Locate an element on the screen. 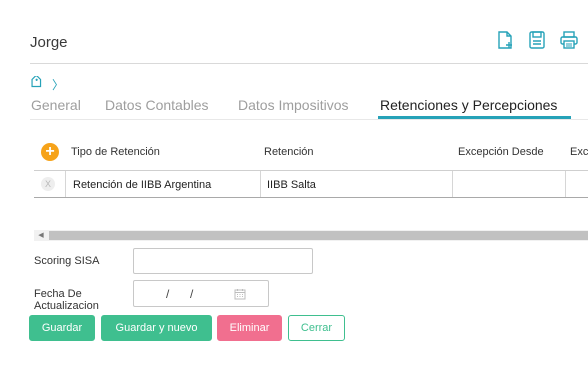 This screenshot has height=369, width=588. fecha-actualizacion-label: Fecha De Actualizacion is located at coordinates (66, 300).